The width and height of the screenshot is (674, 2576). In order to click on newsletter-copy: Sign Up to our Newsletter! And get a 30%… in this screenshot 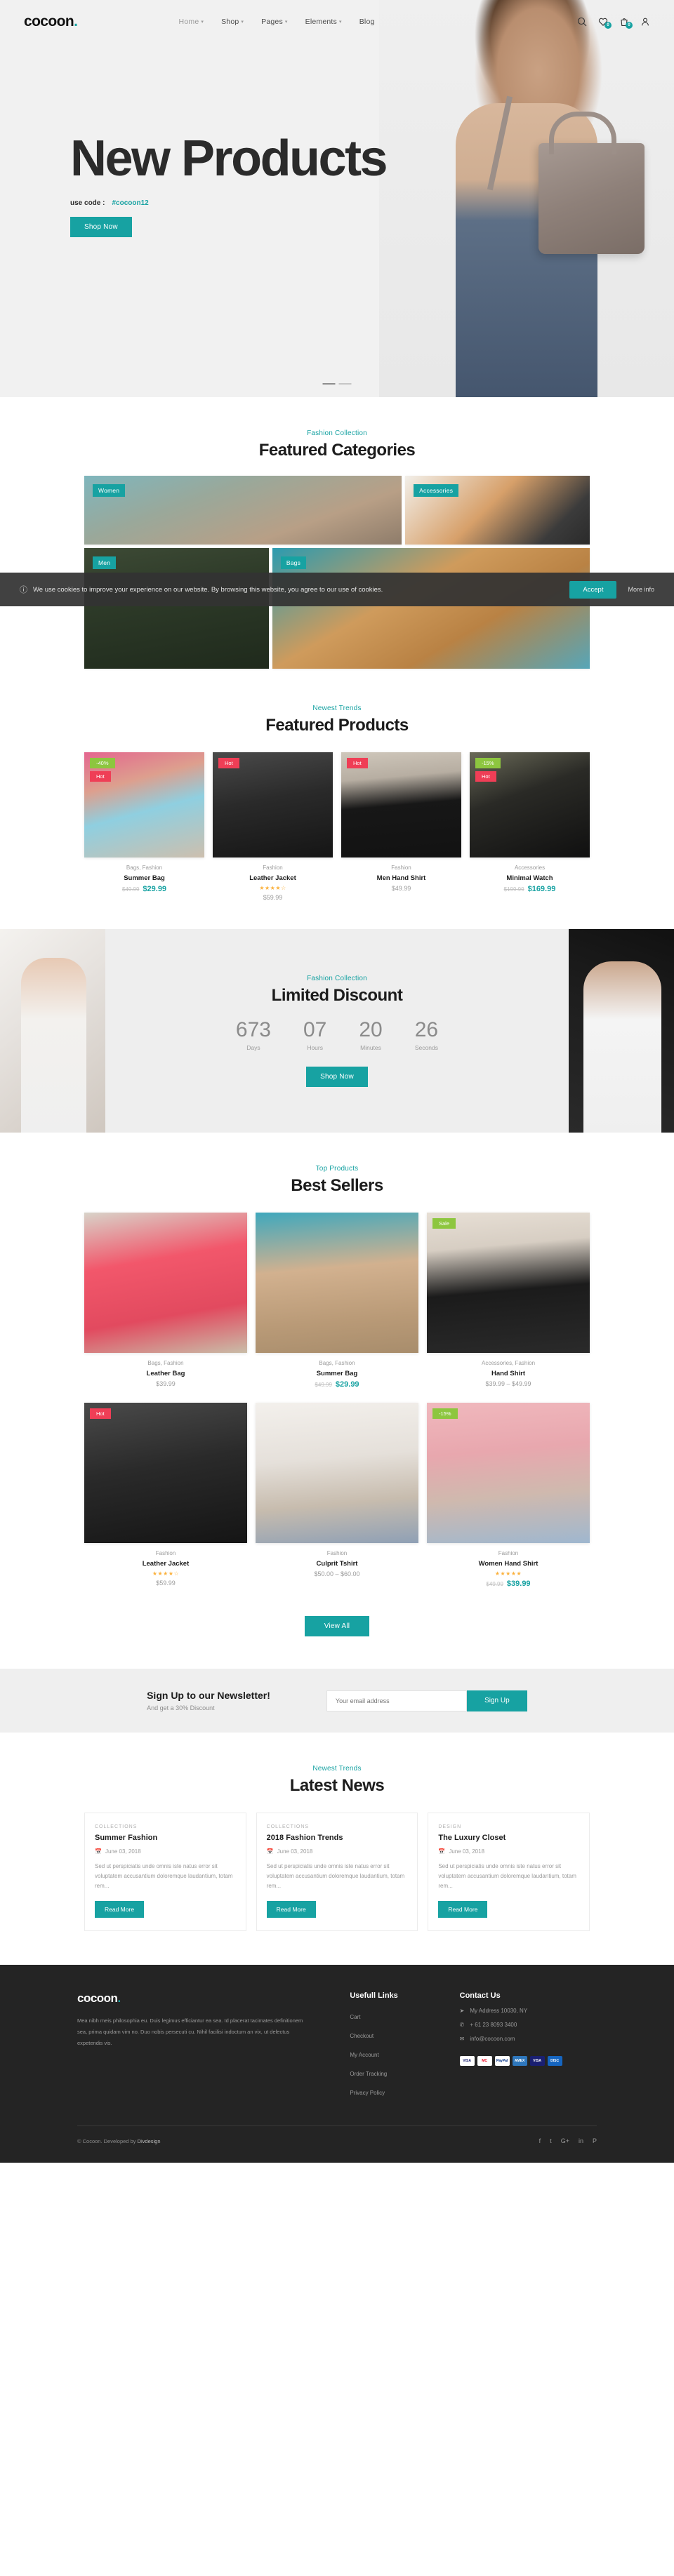, I will do `click(208, 1700)`.